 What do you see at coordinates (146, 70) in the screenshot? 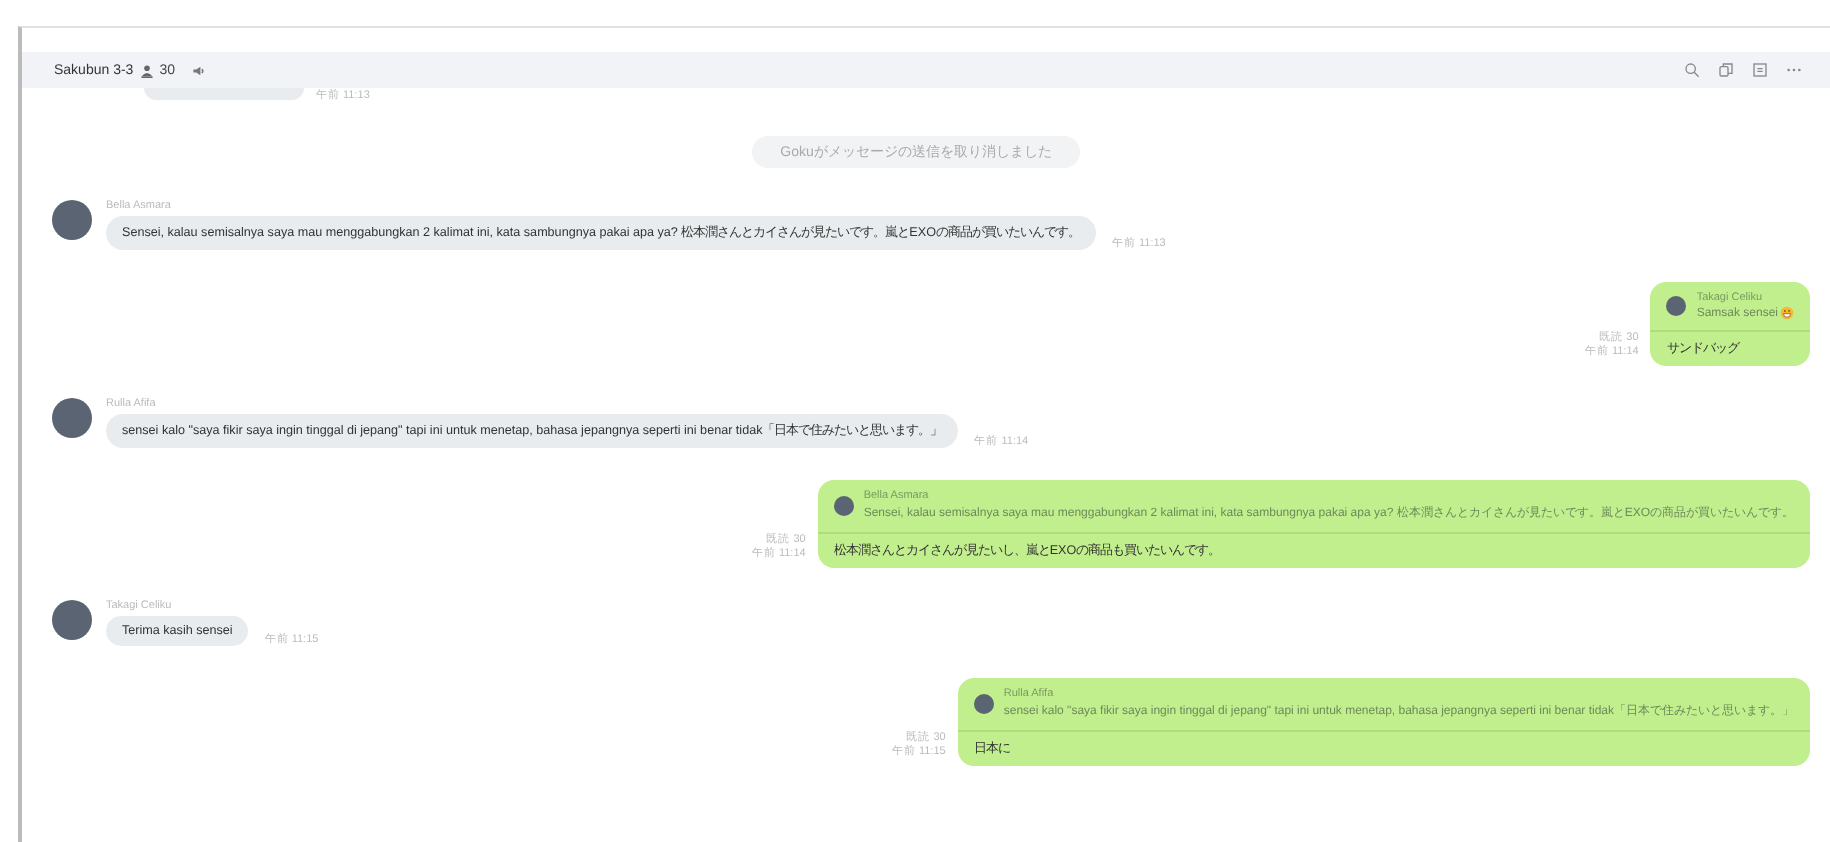
I see `person-icon` at bounding box center [146, 70].